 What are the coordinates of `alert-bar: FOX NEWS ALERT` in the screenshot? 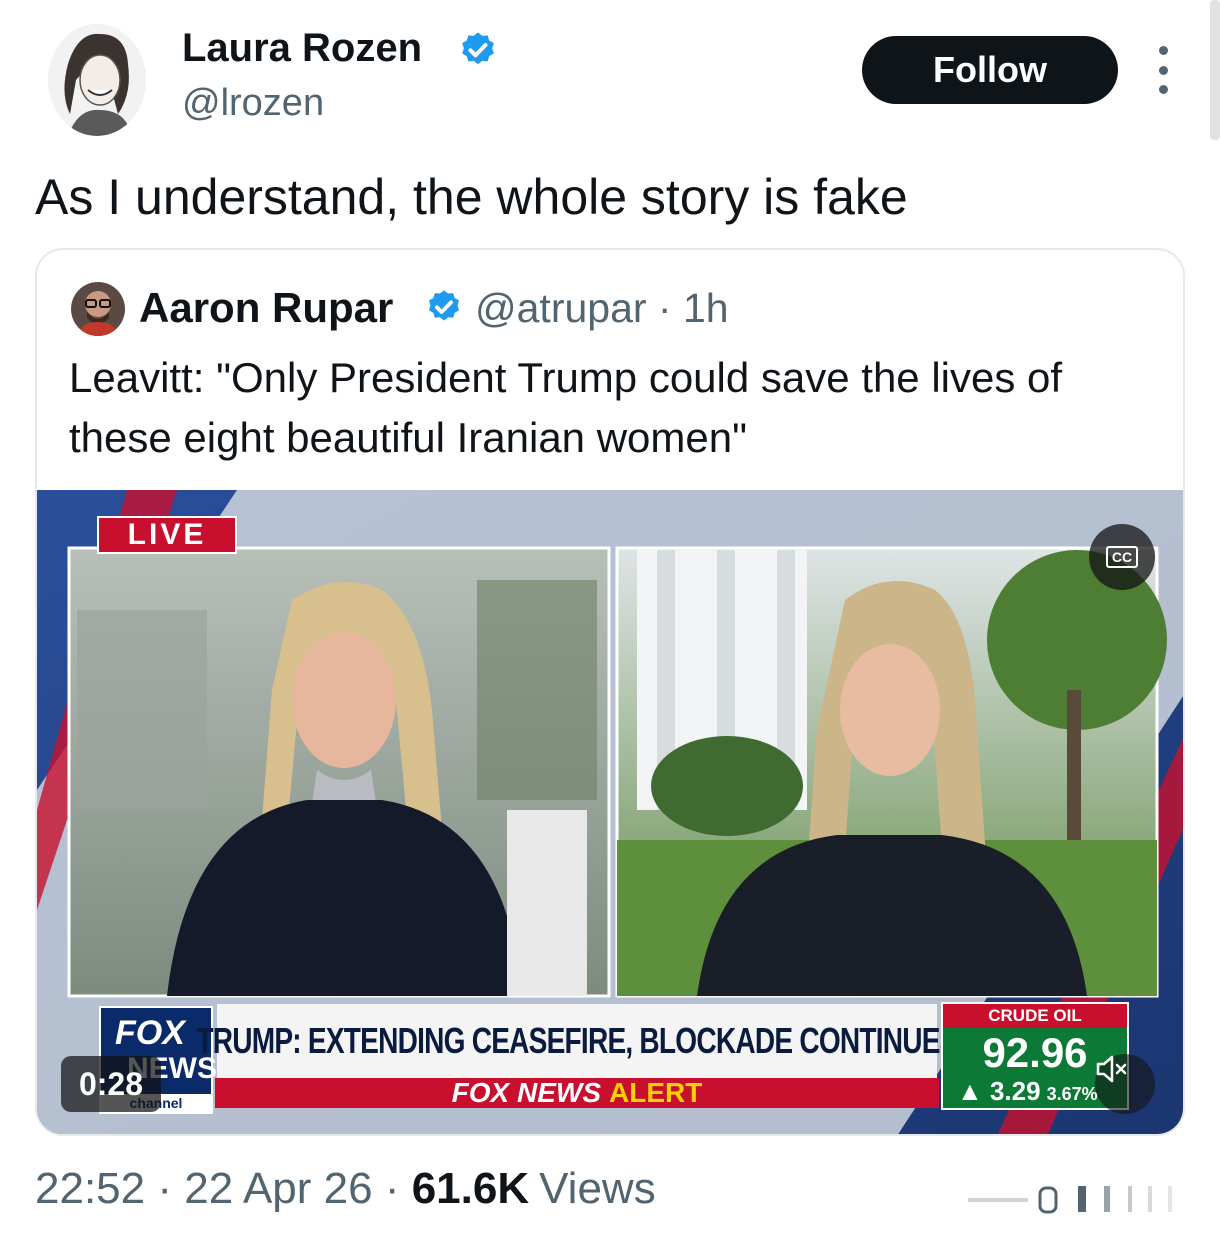 It's located at (577, 1092).